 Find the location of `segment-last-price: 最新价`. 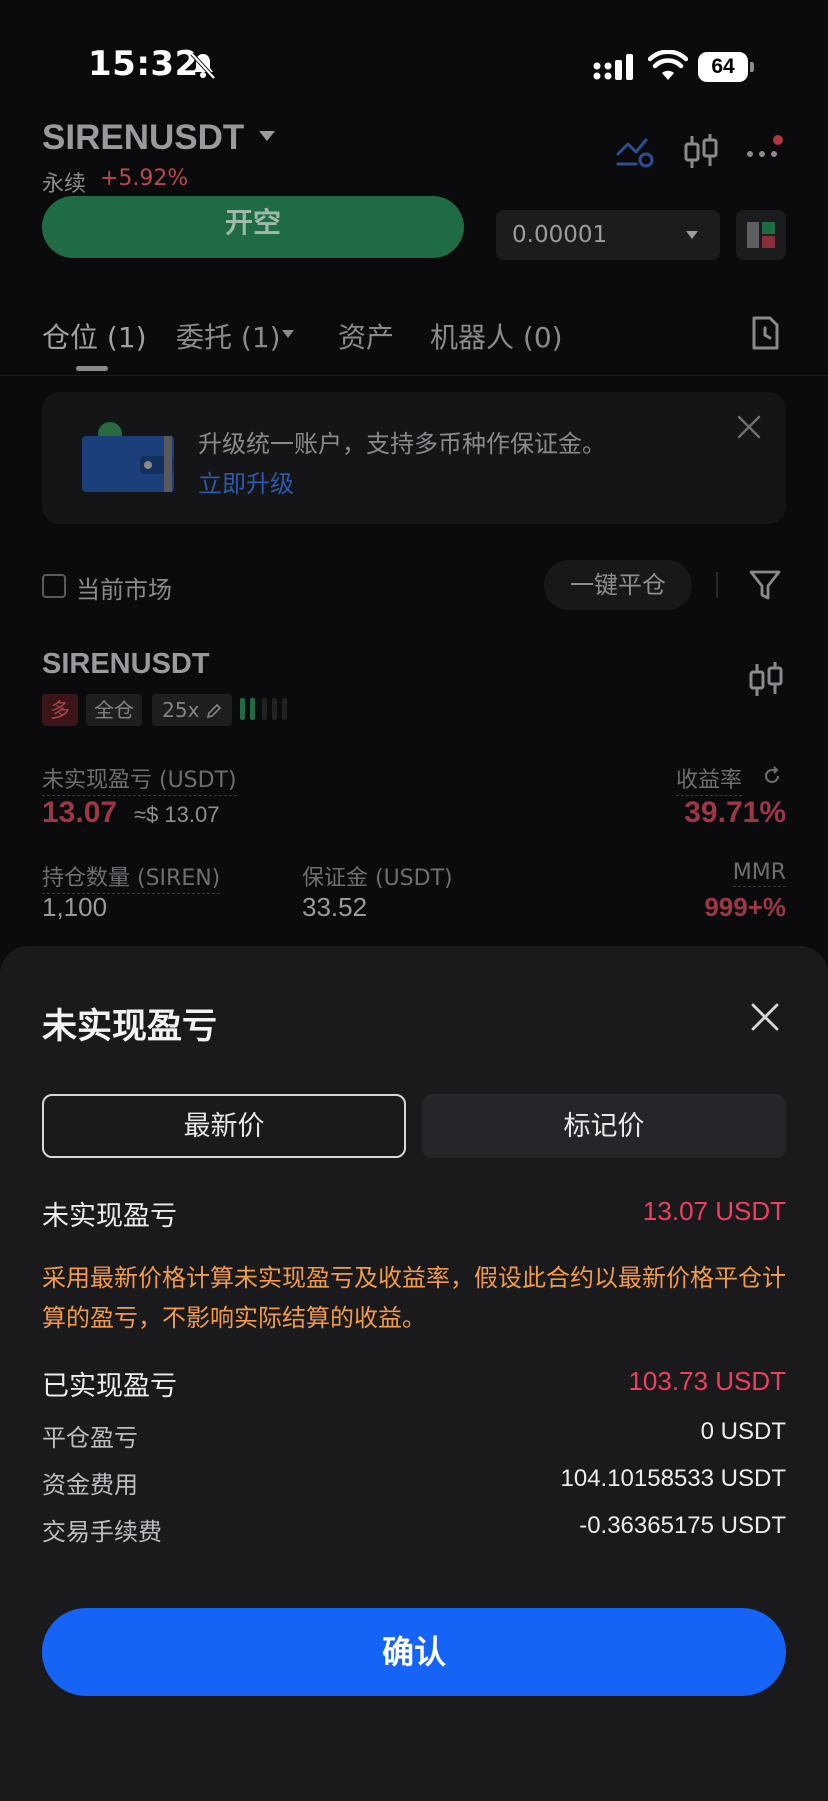

segment-last-price: 最新价 is located at coordinates (224, 1126).